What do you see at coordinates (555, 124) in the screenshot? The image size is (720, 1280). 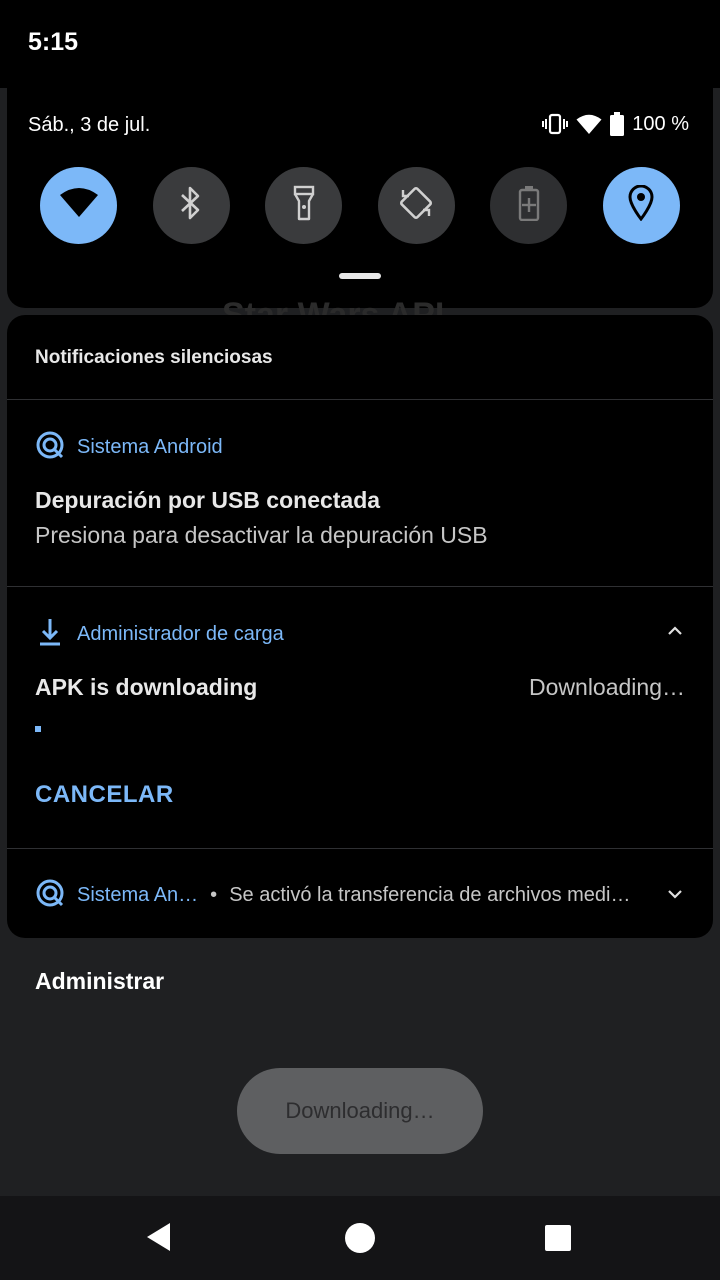 I see `vibrate-icon` at bounding box center [555, 124].